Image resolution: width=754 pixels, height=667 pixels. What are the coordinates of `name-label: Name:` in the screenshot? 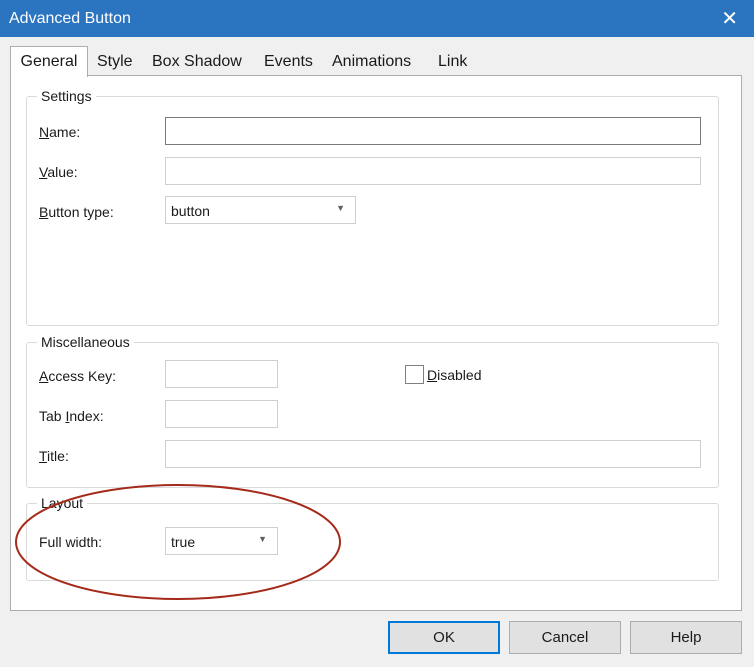 It's located at (60, 132).